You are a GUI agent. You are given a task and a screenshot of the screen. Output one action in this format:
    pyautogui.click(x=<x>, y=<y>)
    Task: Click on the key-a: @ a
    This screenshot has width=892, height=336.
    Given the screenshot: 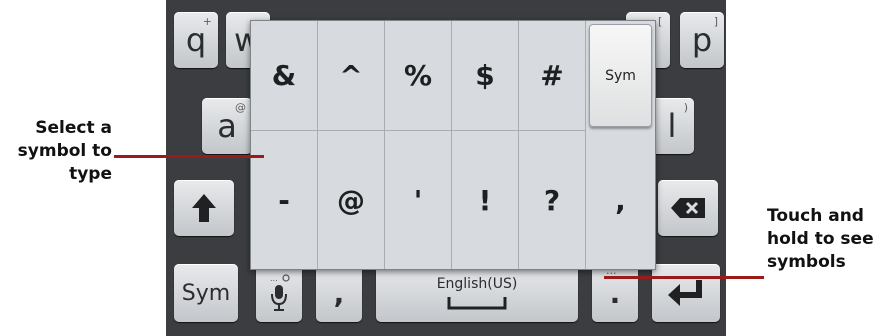 What is the action you would take?
    pyautogui.click(x=227, y=126)
    